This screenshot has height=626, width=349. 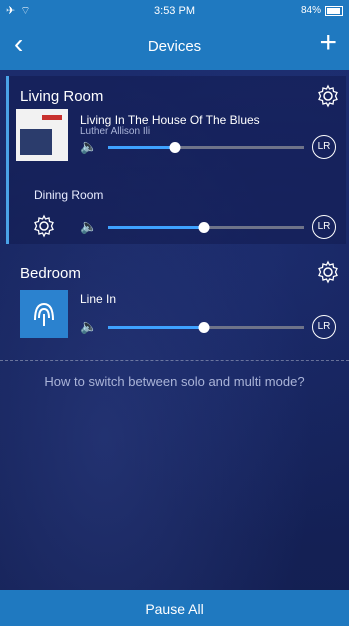 What do you see at coordinates (36, 142) in the screenshot?
I see `album-art-shape` at bounding box center [36, 142].